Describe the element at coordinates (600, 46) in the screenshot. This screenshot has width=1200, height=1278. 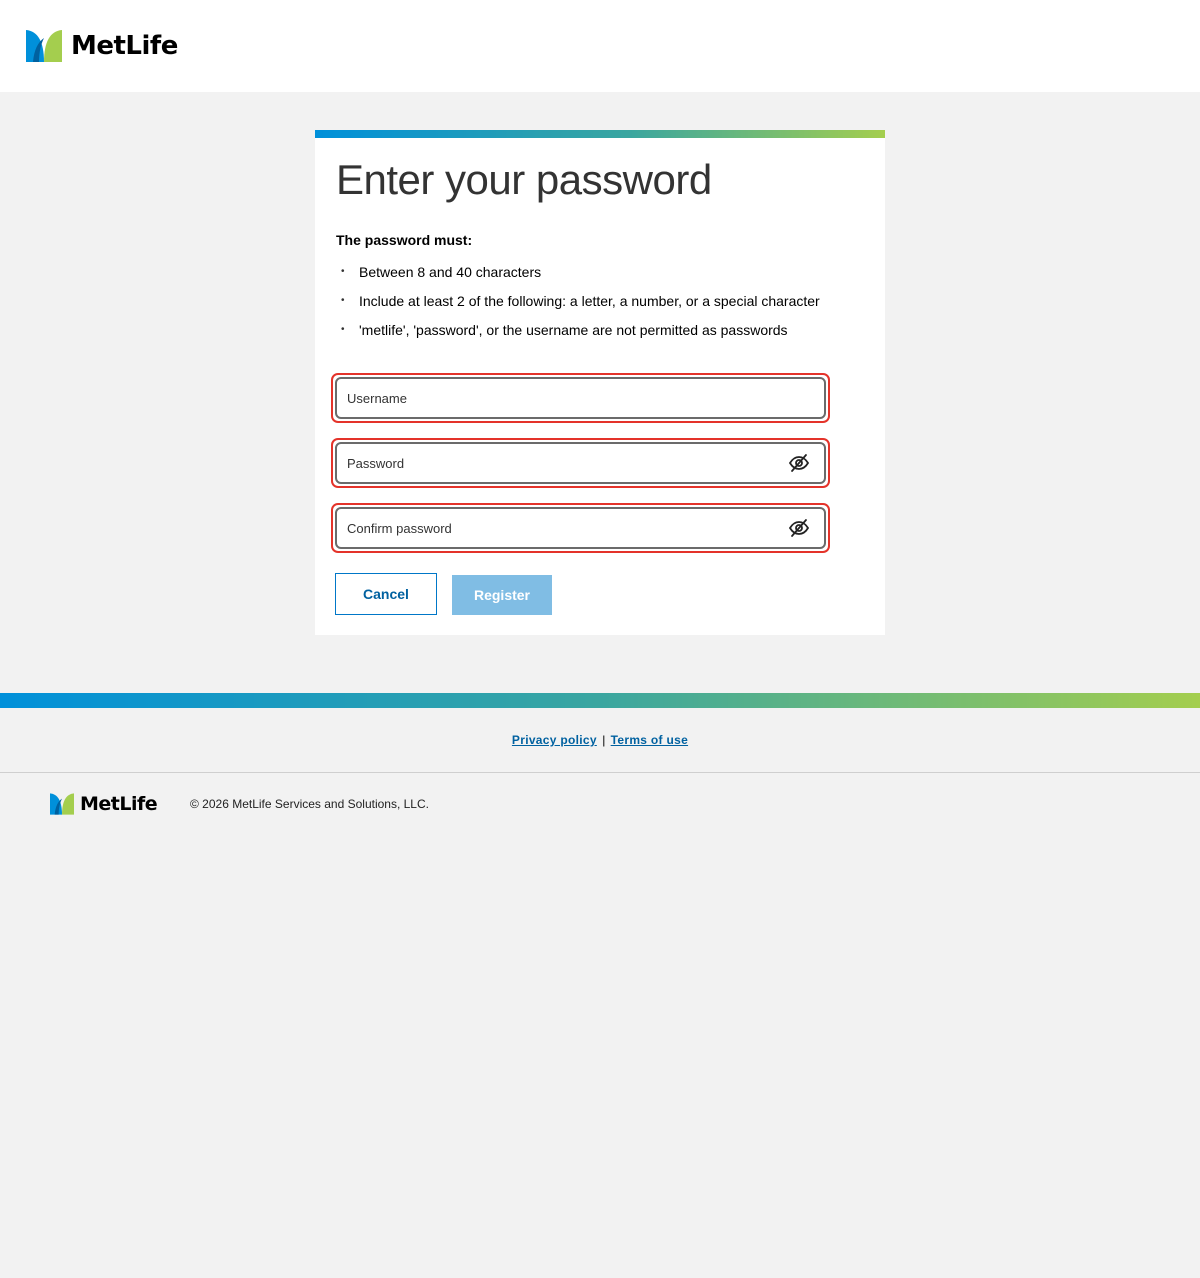
I see `site-header: MetLife` at that location.